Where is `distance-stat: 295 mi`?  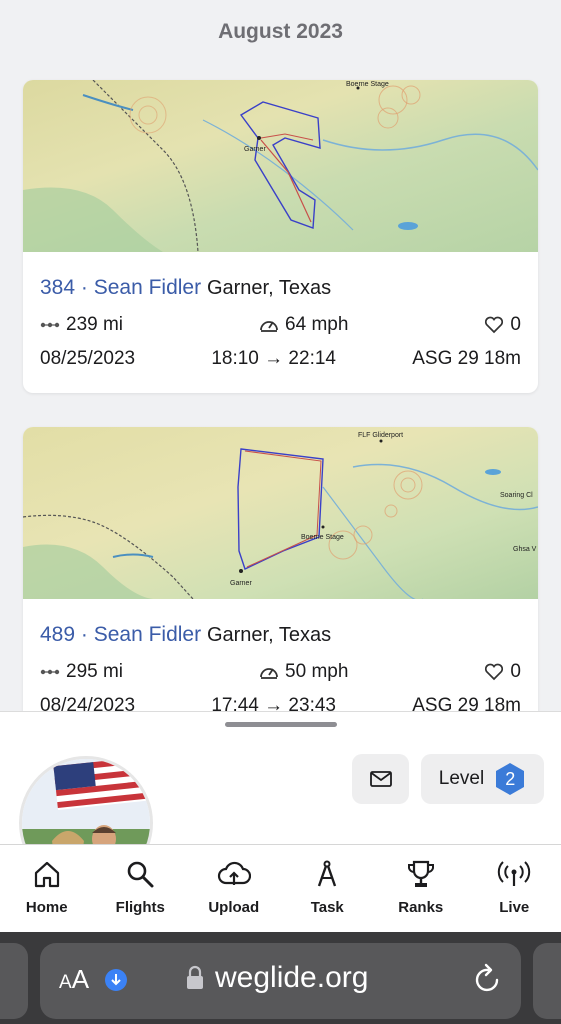
distance-stat: 295 mi is located at coordinates (81, 672).